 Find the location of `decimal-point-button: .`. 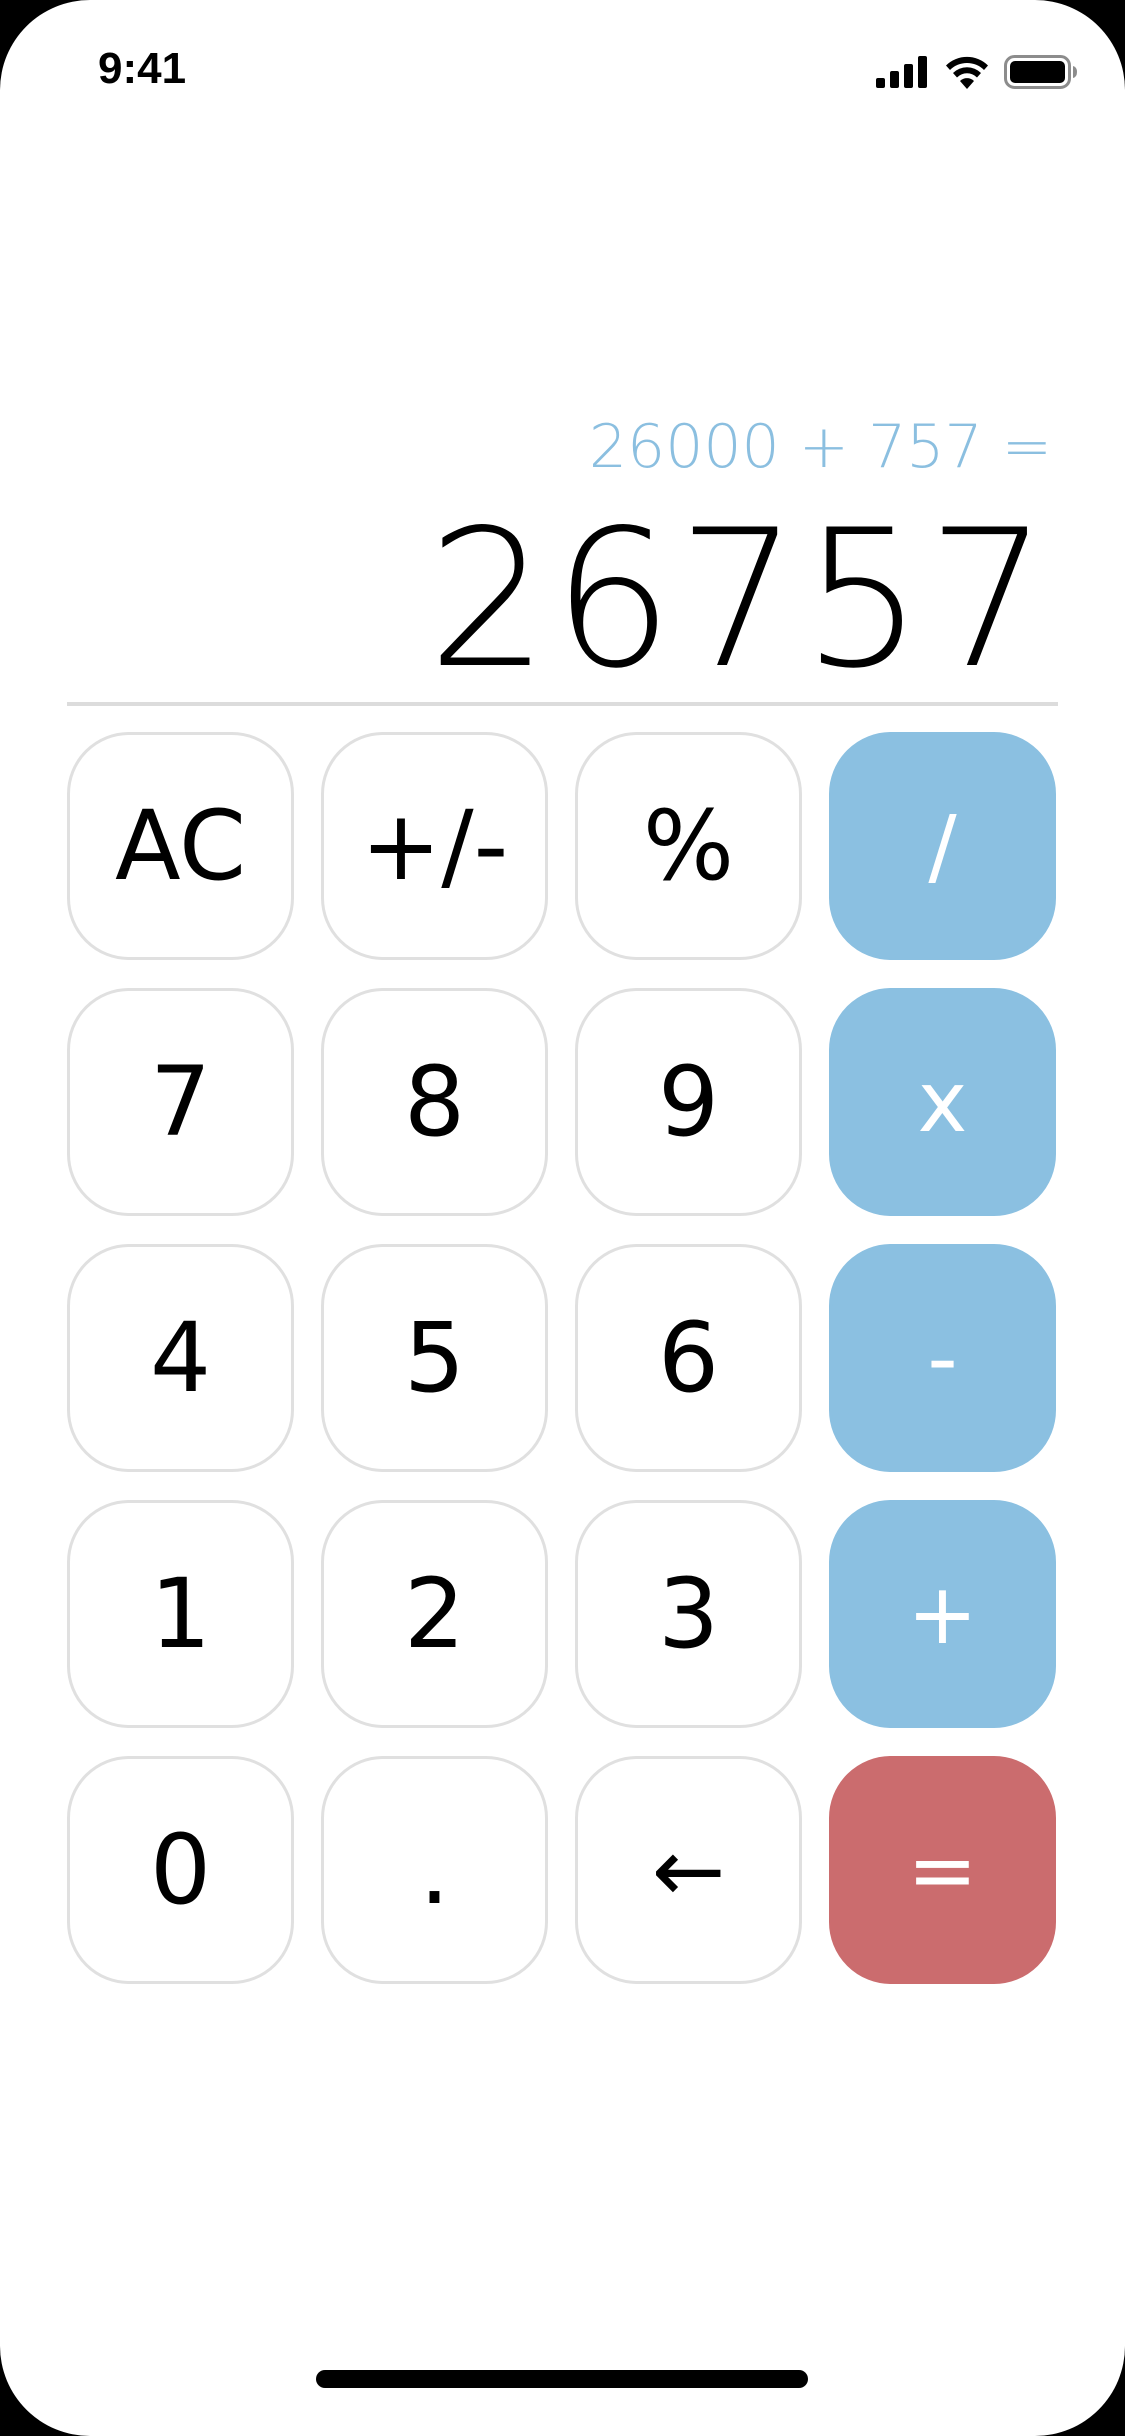

decimal-point-button: . is located at coordinates (434, 1870).